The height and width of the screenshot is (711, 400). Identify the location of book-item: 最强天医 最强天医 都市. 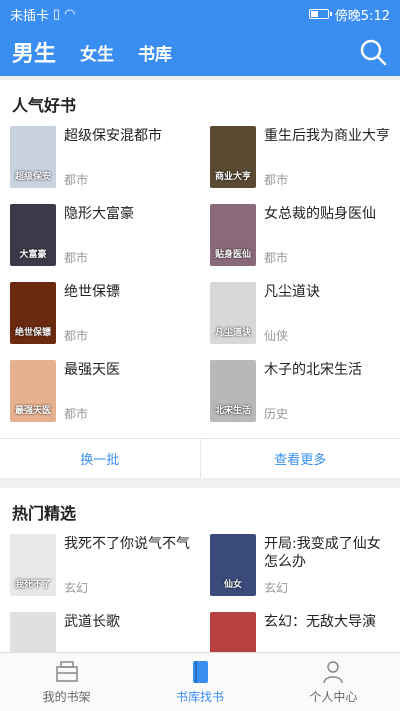
(100, 399).